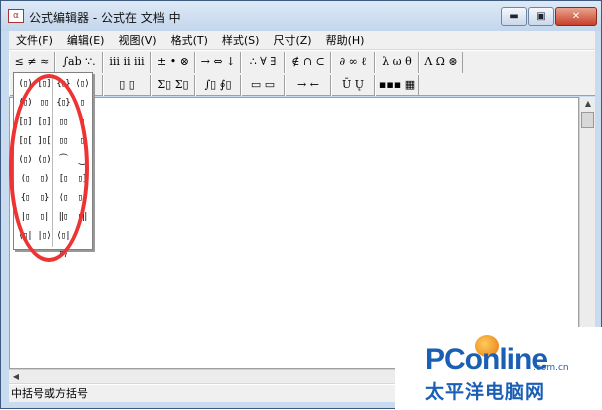  What do you see at coordinates (82, 84) in the screenshot?
I see `fence-template-0-3: ⟨▯⟩` at bounding box center [82, 84].